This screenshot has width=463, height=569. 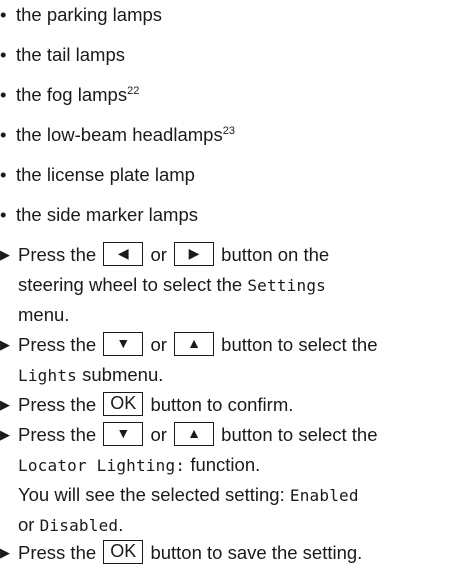 I want to click on list-item: • the side marker lamps, so click(x=99, y=215).